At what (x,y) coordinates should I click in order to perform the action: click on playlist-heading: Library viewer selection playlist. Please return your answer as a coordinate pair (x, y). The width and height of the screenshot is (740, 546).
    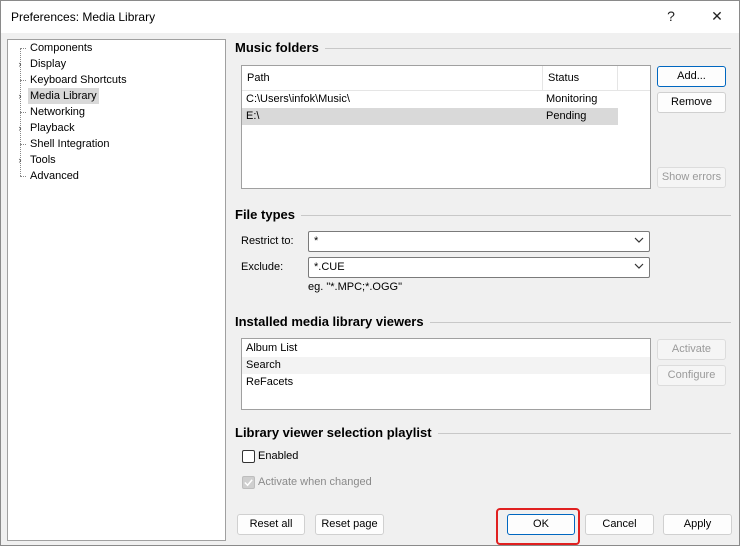
    Looking at the image, I should click on (336, 432).